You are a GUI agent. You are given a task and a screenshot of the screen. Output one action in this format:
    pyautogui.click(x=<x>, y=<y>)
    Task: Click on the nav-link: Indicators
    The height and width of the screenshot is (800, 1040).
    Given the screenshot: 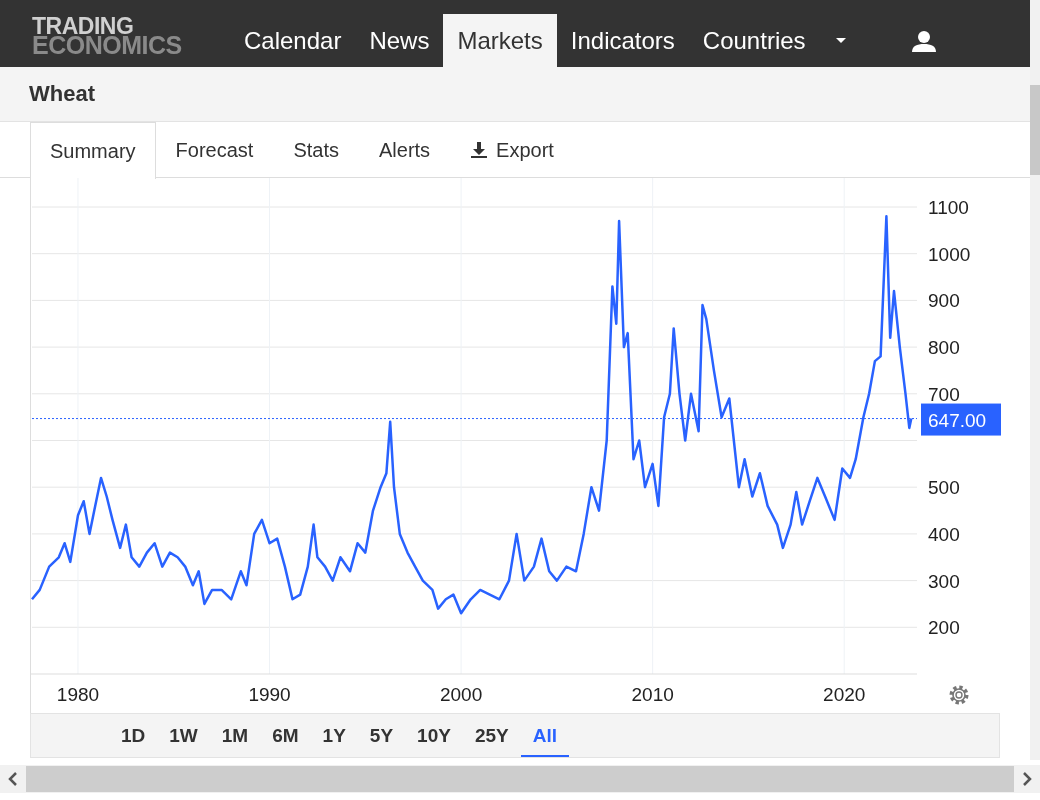 What is the action you would take?
    pyautogui.click(x=622, y=40)
    